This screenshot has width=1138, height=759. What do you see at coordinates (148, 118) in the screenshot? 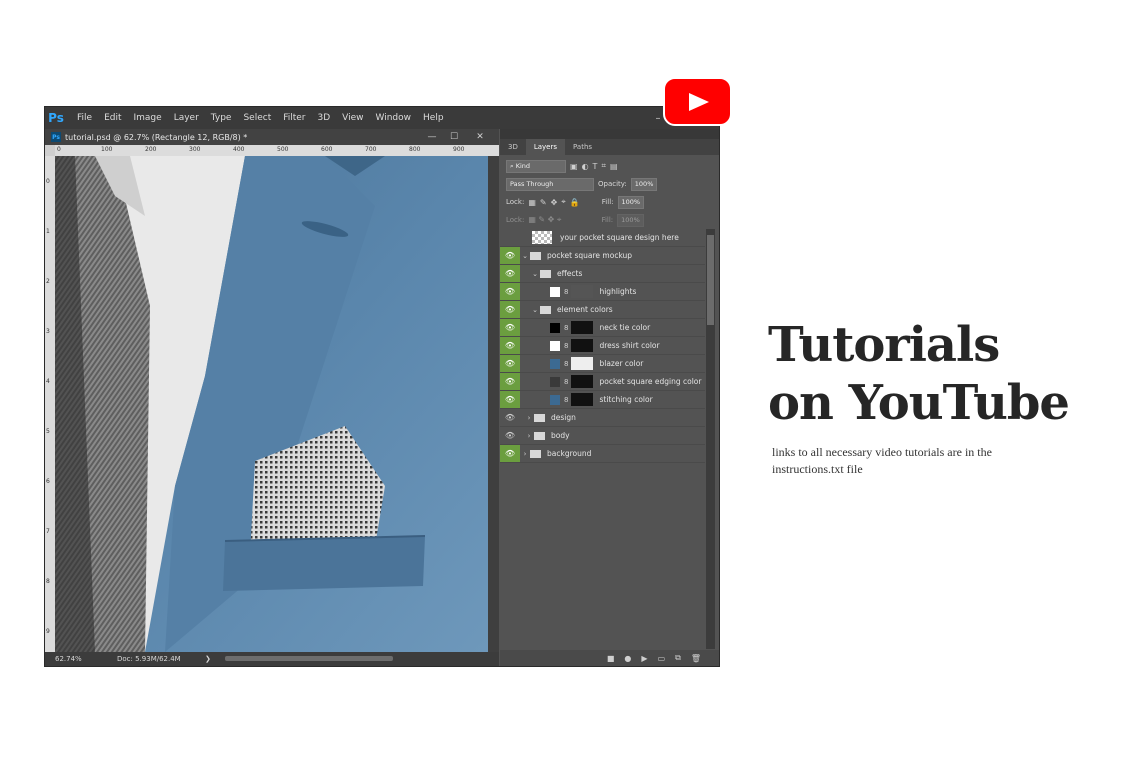
I see `menu-image: Image` at bounding box center [148, 118].